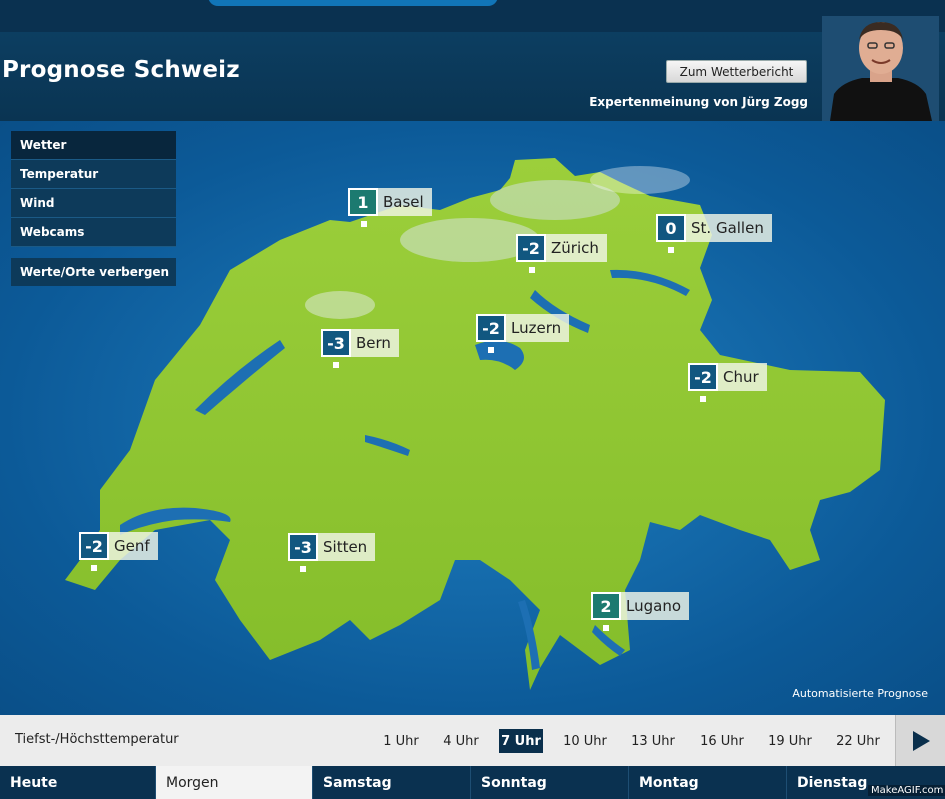 Image resolution: width=945 pixels, height=799 pixels. Describe the element at coordinates (78, 782) in the screenshot. I see `tab-heute: Heute` at that location.